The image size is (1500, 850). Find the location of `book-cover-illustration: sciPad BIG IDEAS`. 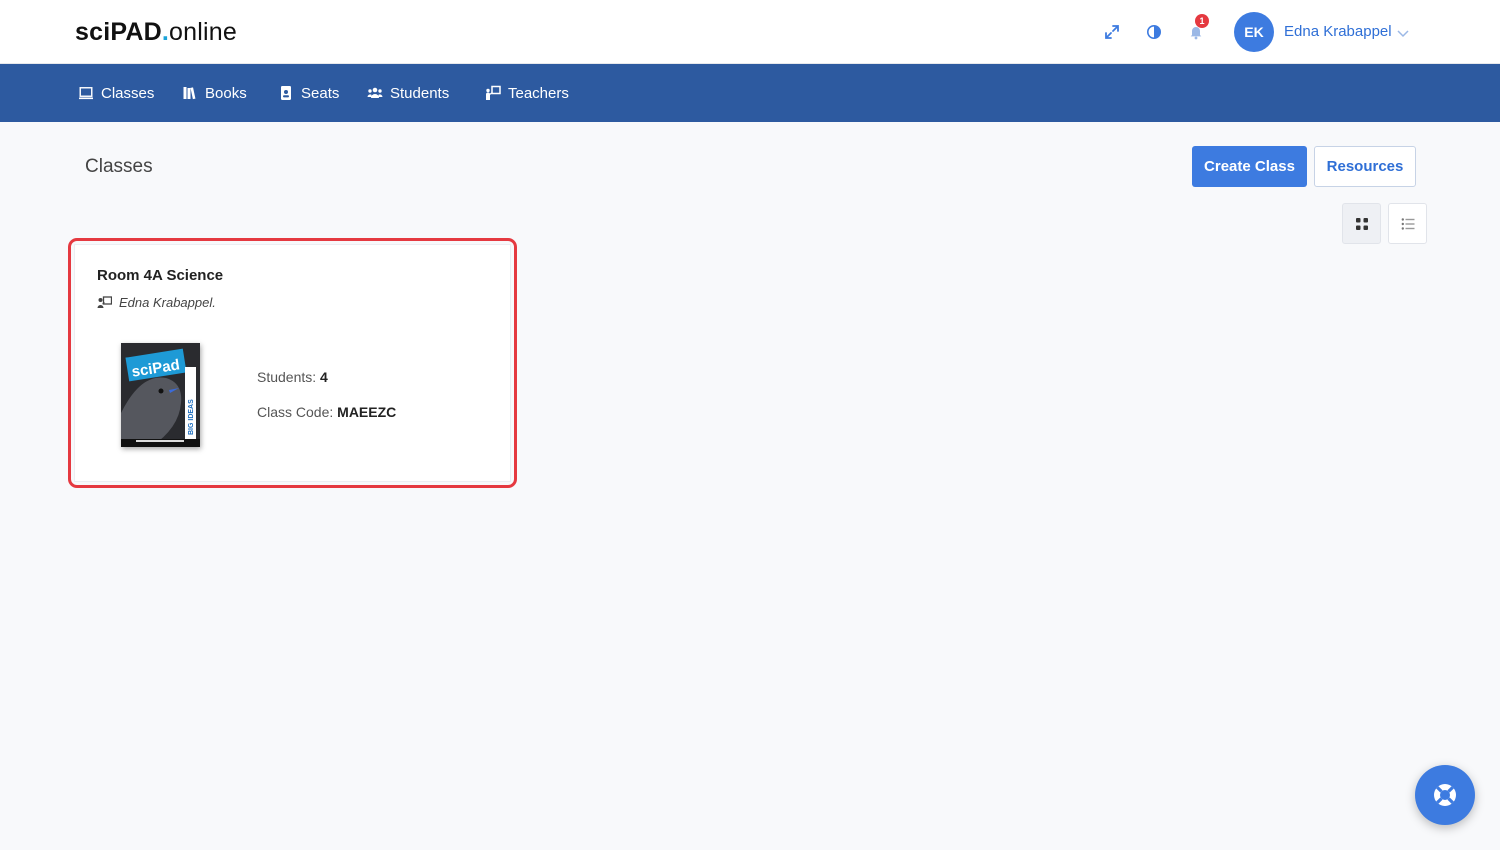

book-cover-illustration: sciPad BIG IDEAS is located at coordinates (160, 395).